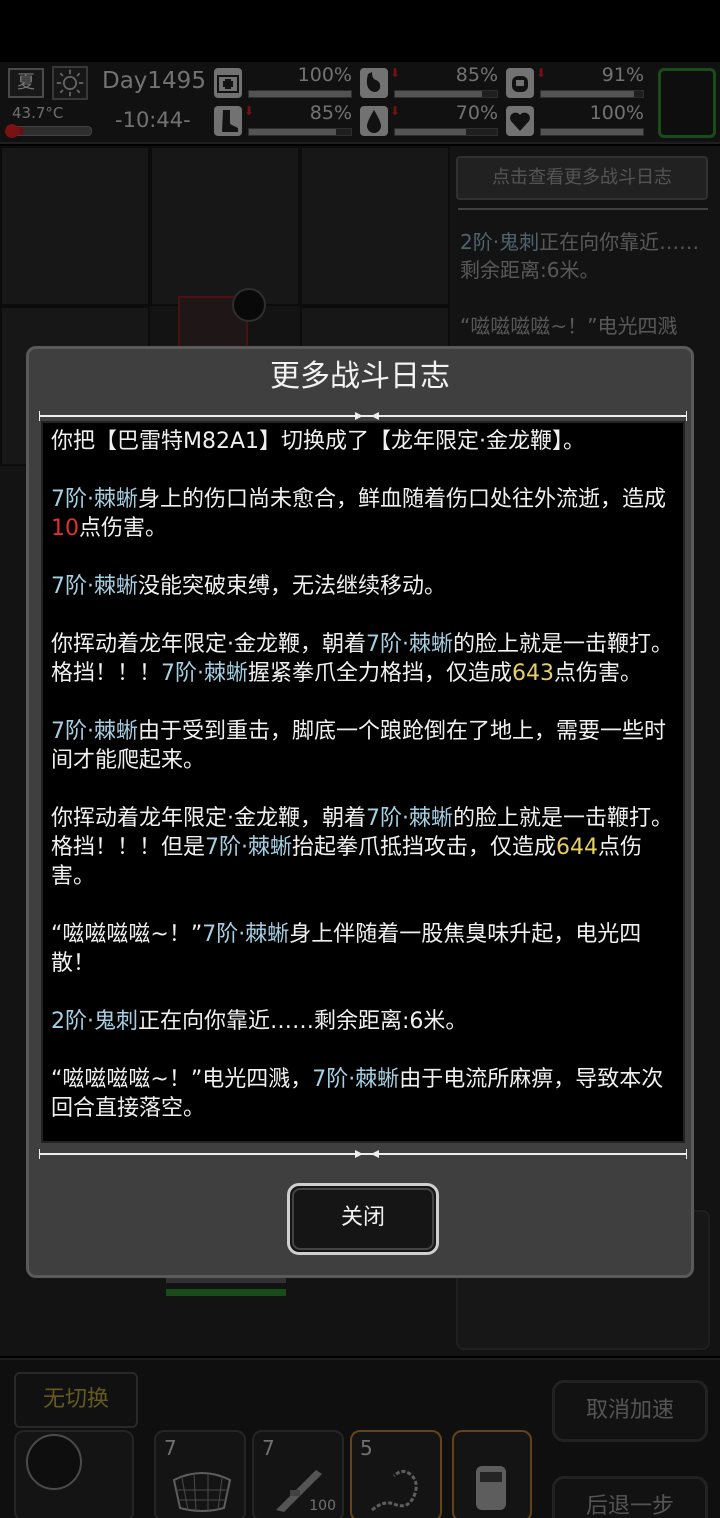  What do you see at coordinates (359, 746) in the screenshot?
I see `log-entry: 7阶·棘蜥由于受到重击，脚底一个踉跄倒在了地上，需要一些时间才能爬起来。` at bounding box center [359, 746].